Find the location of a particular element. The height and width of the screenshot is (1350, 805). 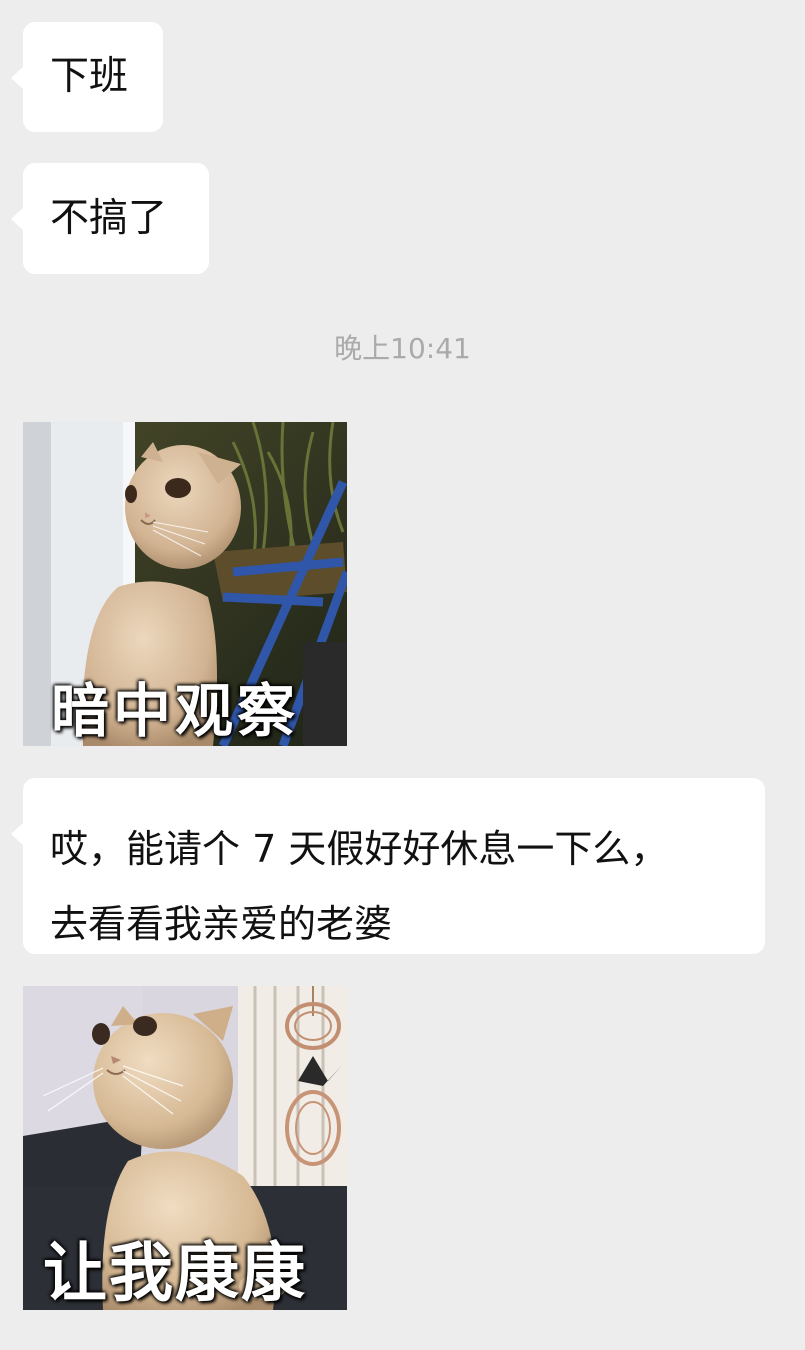

message-timestamp: 晚上10:41 is located at coordinates (402, 348).